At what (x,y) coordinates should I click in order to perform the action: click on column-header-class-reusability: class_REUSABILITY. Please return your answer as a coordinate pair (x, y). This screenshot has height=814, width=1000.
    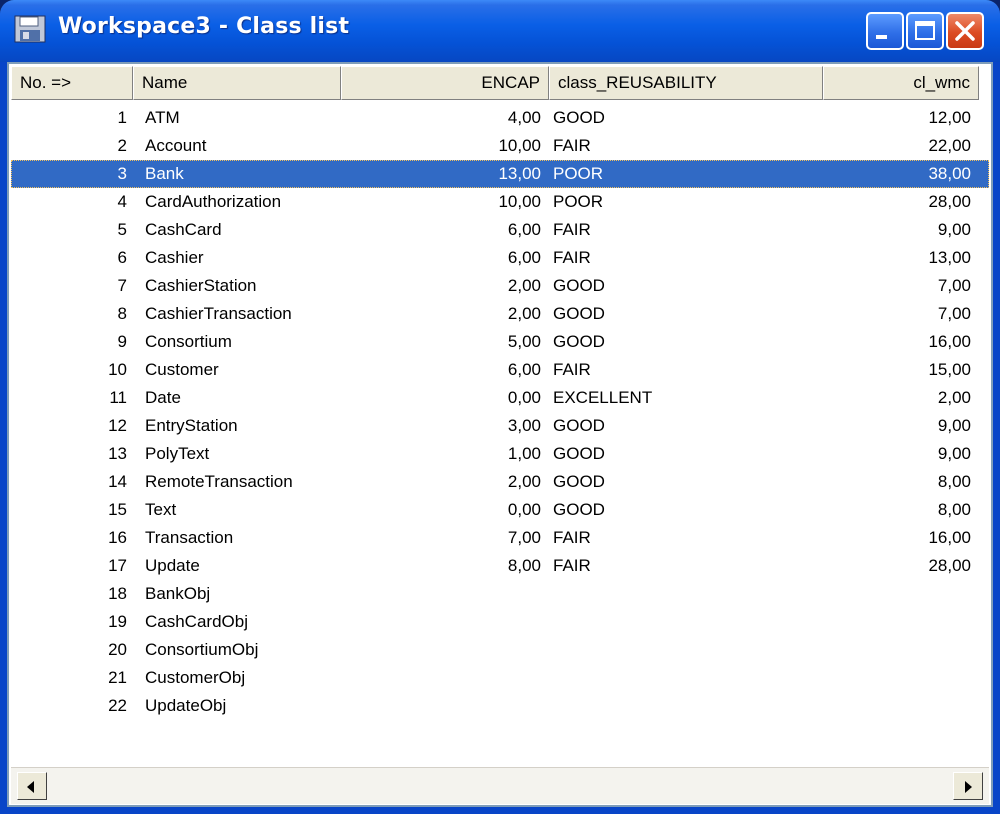
    Looking at the image, I should click on (686, 83).